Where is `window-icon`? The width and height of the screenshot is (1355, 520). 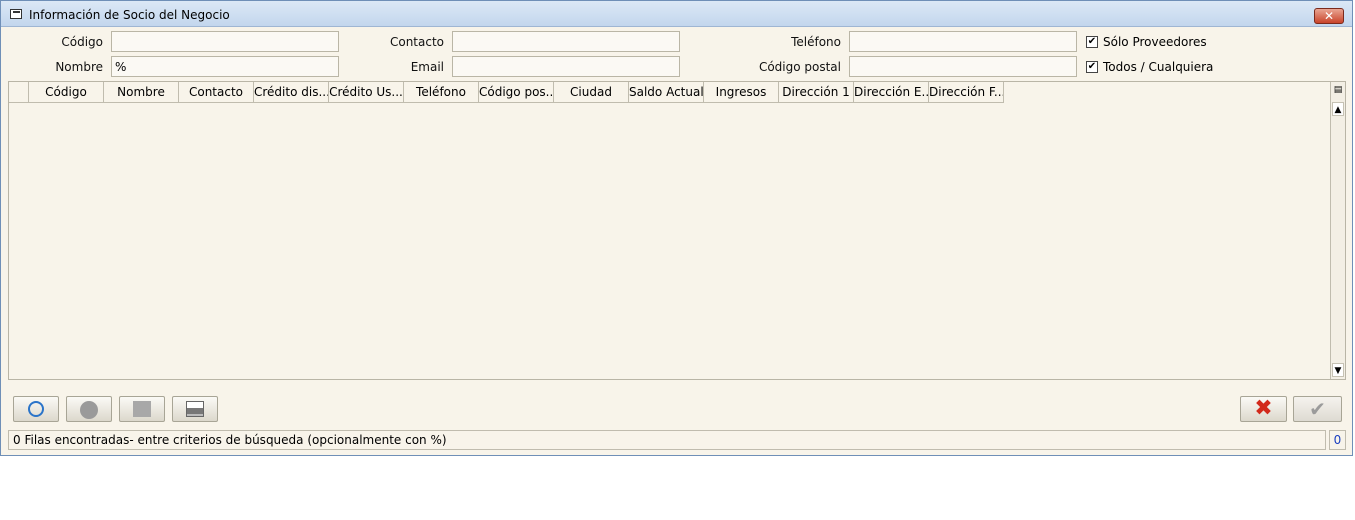 window-icon is located at coordinates (16, 14).